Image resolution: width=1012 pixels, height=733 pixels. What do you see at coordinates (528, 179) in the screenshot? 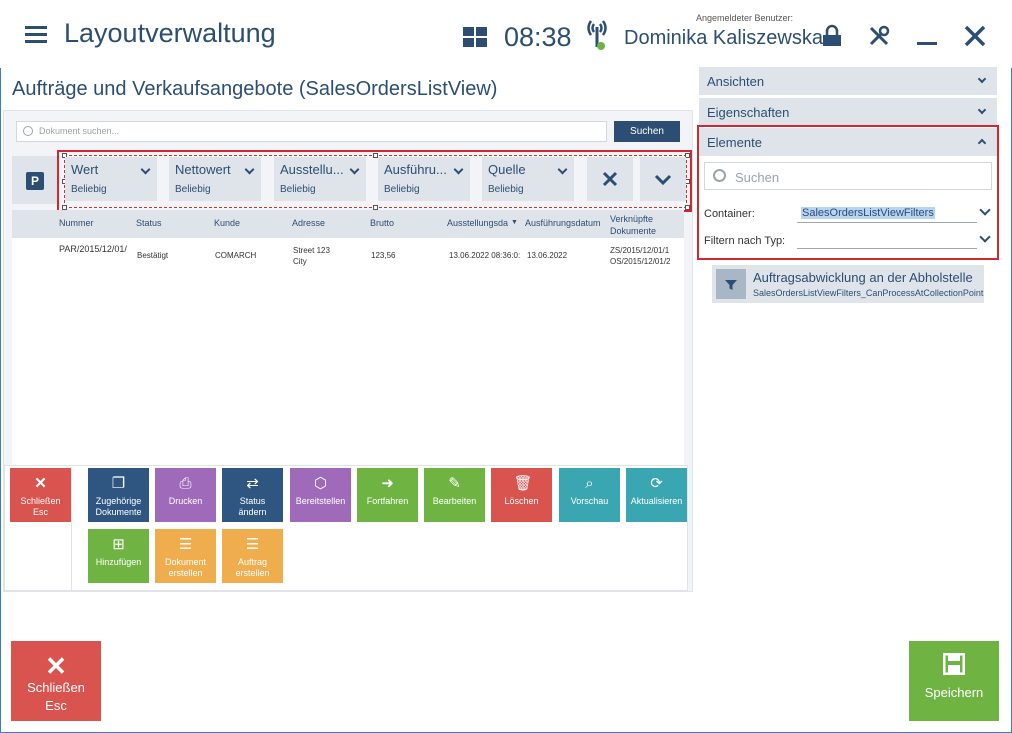
I see `filter-quelle: Quelle Beliebig` at bounding box center [528, 179].